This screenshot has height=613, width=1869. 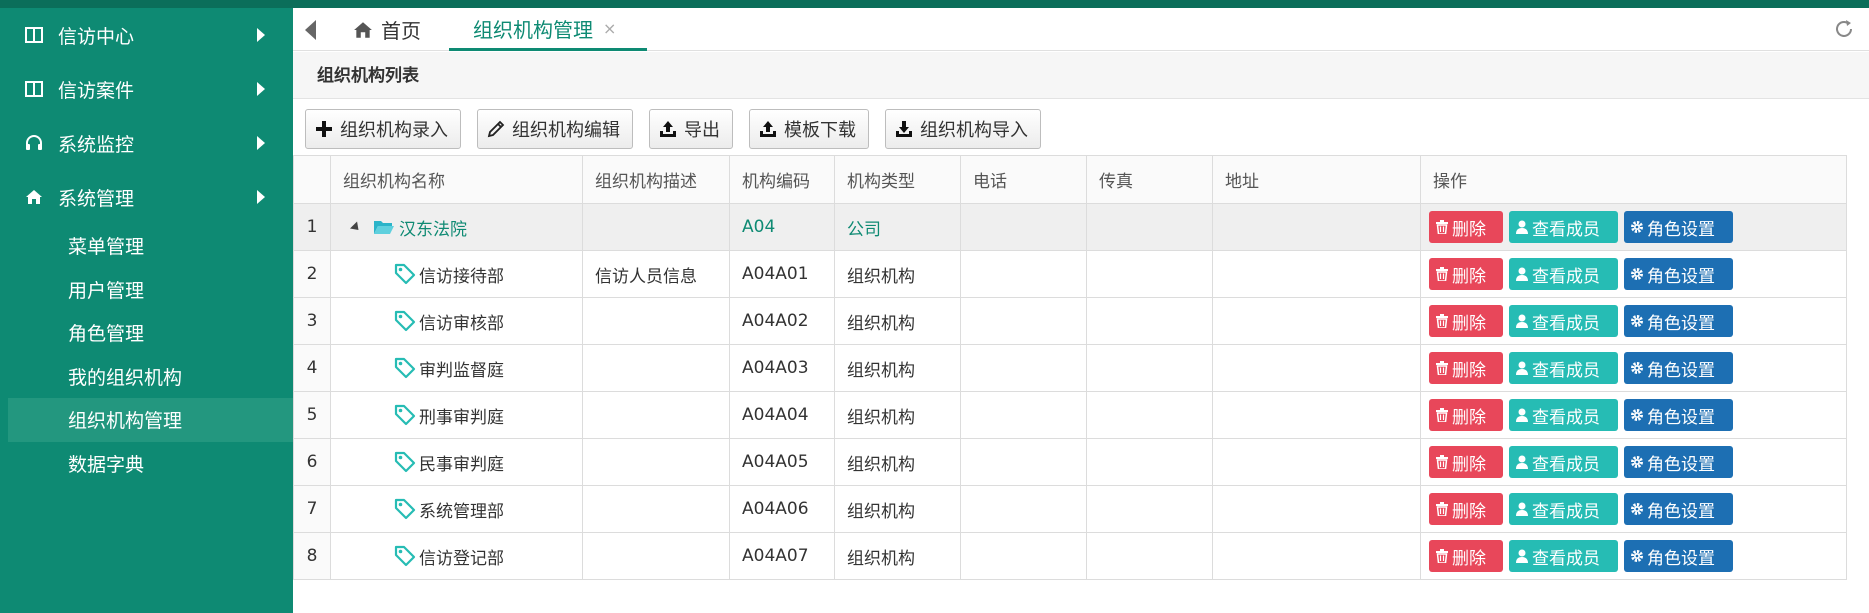 I want to click on row-number: 7, so click(x=312, y=509).